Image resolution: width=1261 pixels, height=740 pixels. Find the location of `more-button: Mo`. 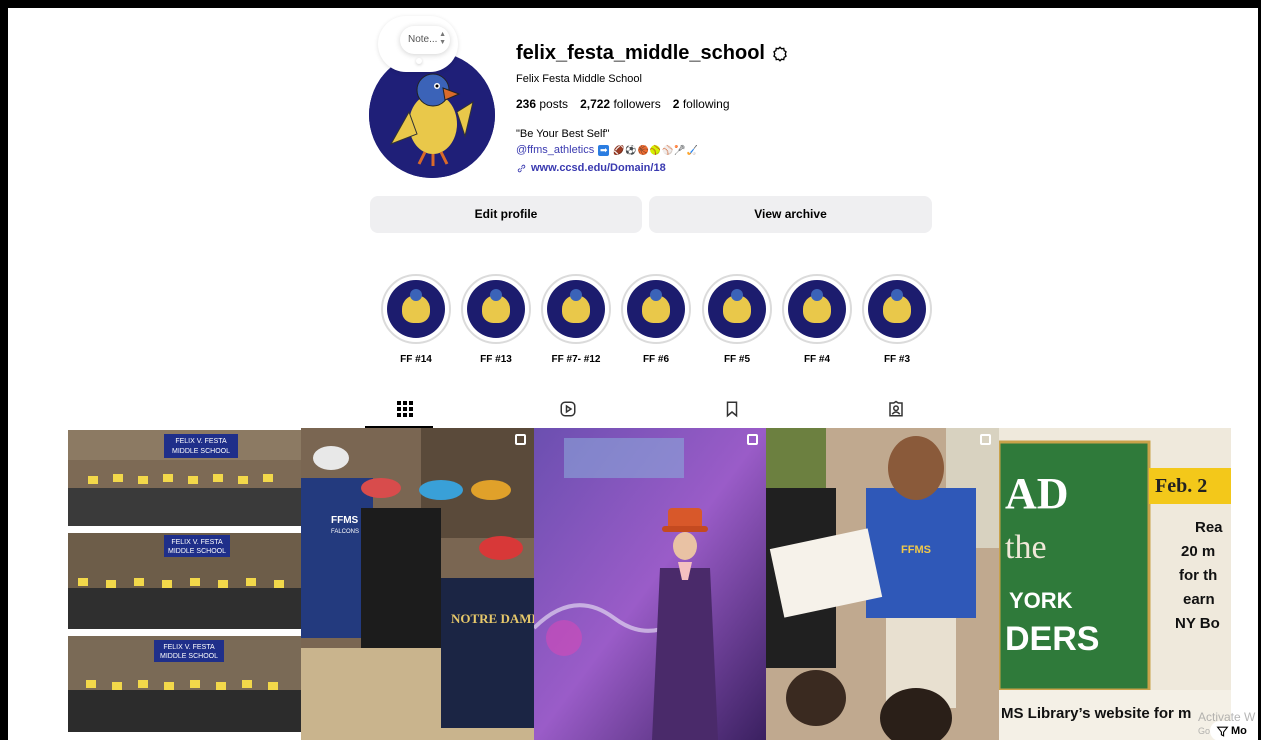

more-button: Mo is located at coordinates (1234, 730).